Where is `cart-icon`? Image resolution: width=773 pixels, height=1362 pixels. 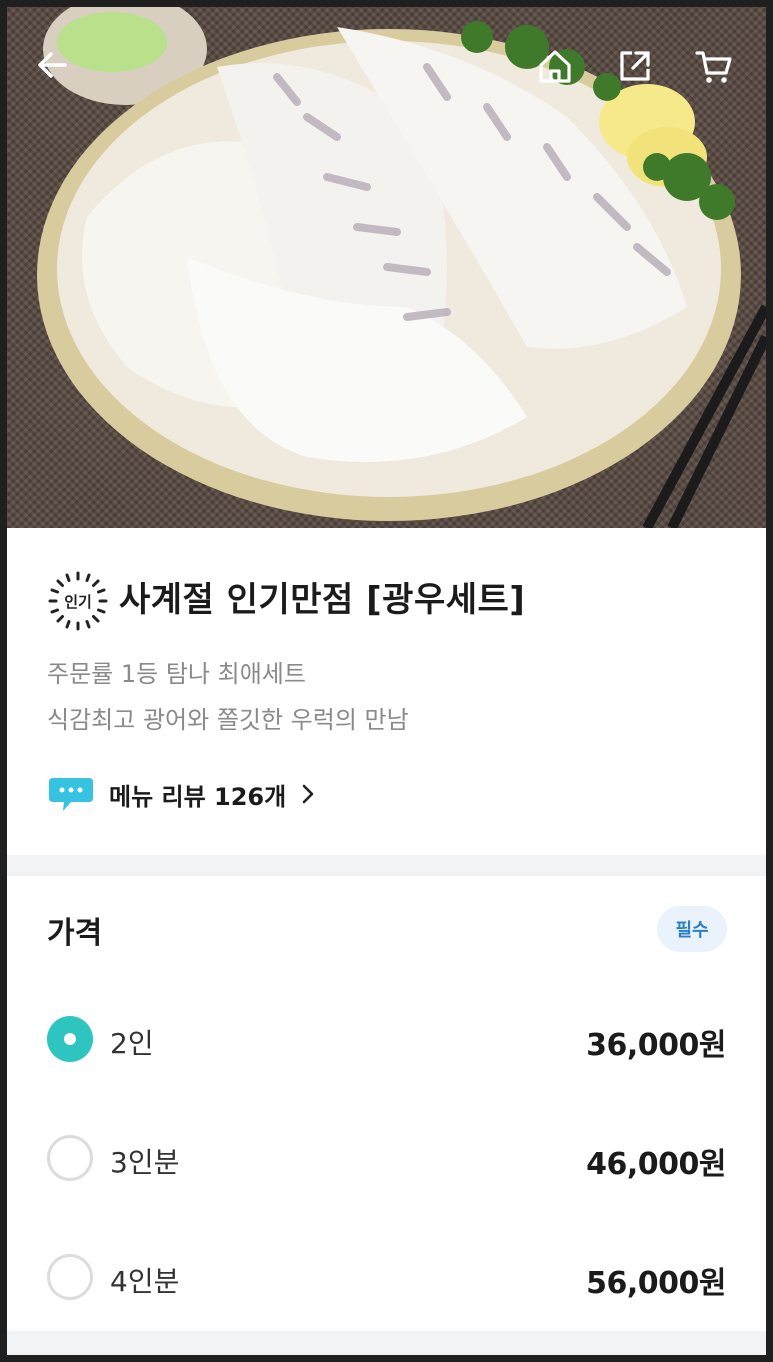 cart-icon is located at coordinates (713, 67).